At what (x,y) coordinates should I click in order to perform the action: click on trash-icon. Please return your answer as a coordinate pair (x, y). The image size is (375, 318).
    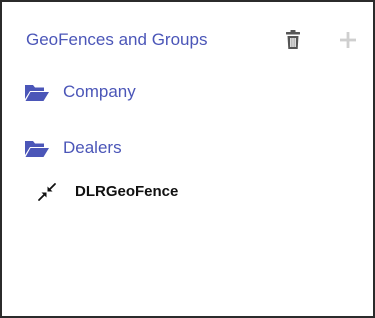
    Looking at the image, I should click on (293, 39).